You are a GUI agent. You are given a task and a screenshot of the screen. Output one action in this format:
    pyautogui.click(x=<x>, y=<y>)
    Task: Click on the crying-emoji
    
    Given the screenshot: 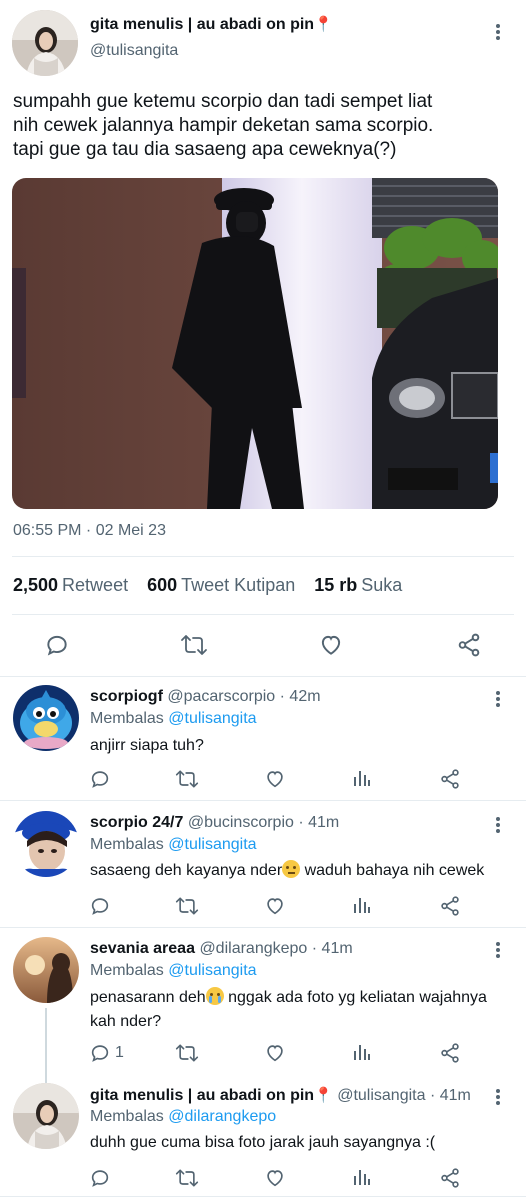 What is the action you would take?
    pyautogui.click(x=214, y=996)
    